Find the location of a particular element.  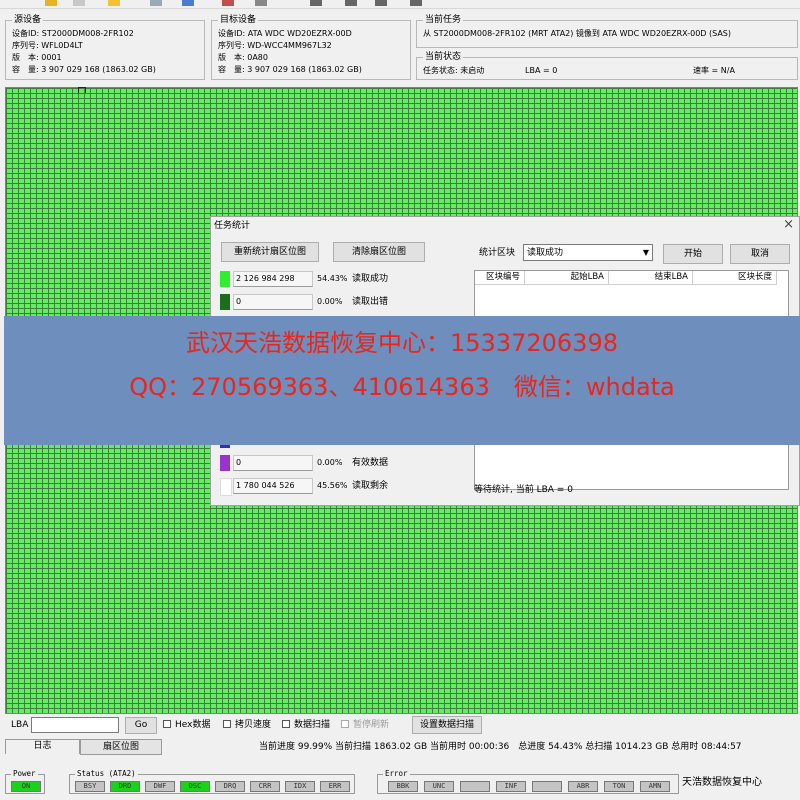

table-header-block-no: 区块编号 is located at coordinates (500, 278).